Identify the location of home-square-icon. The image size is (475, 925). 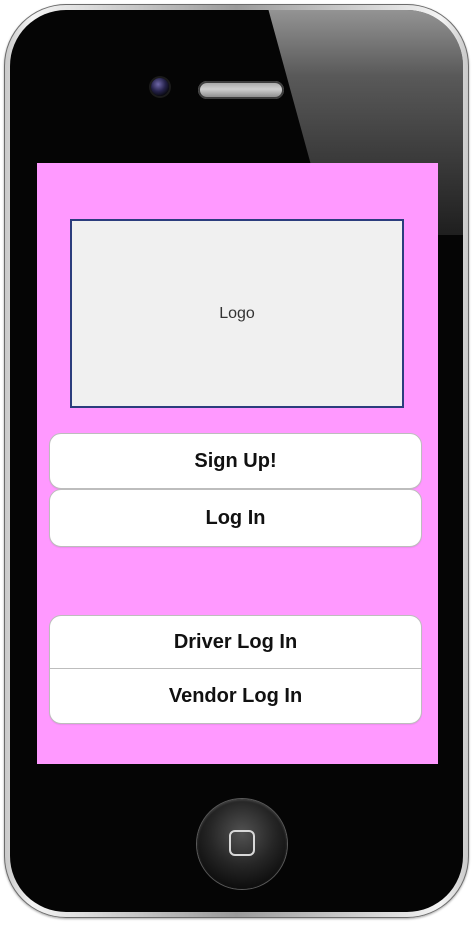
(242, 843).